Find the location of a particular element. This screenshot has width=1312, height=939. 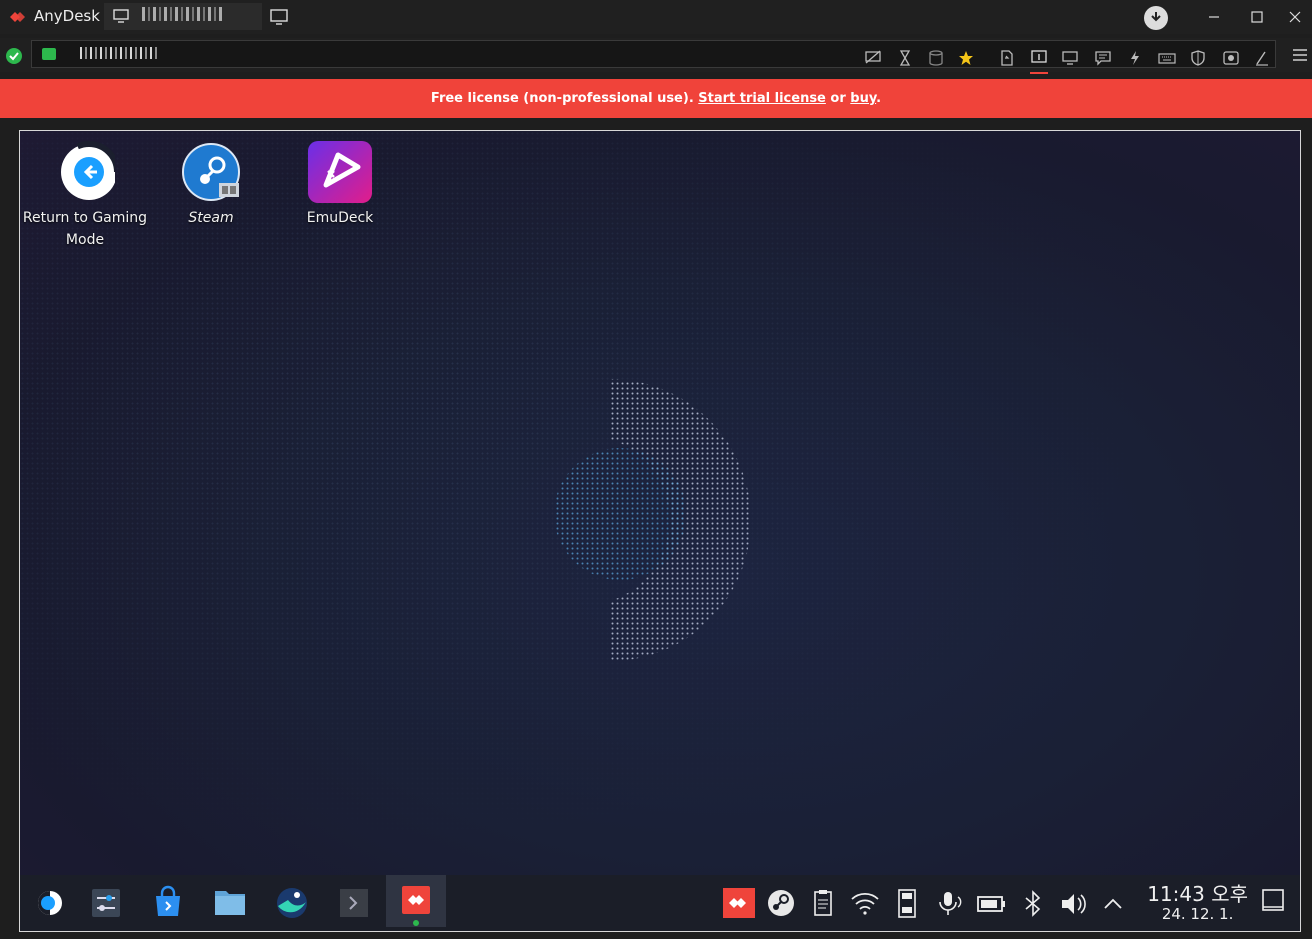

database-icon is located at coordinates (936, 58).